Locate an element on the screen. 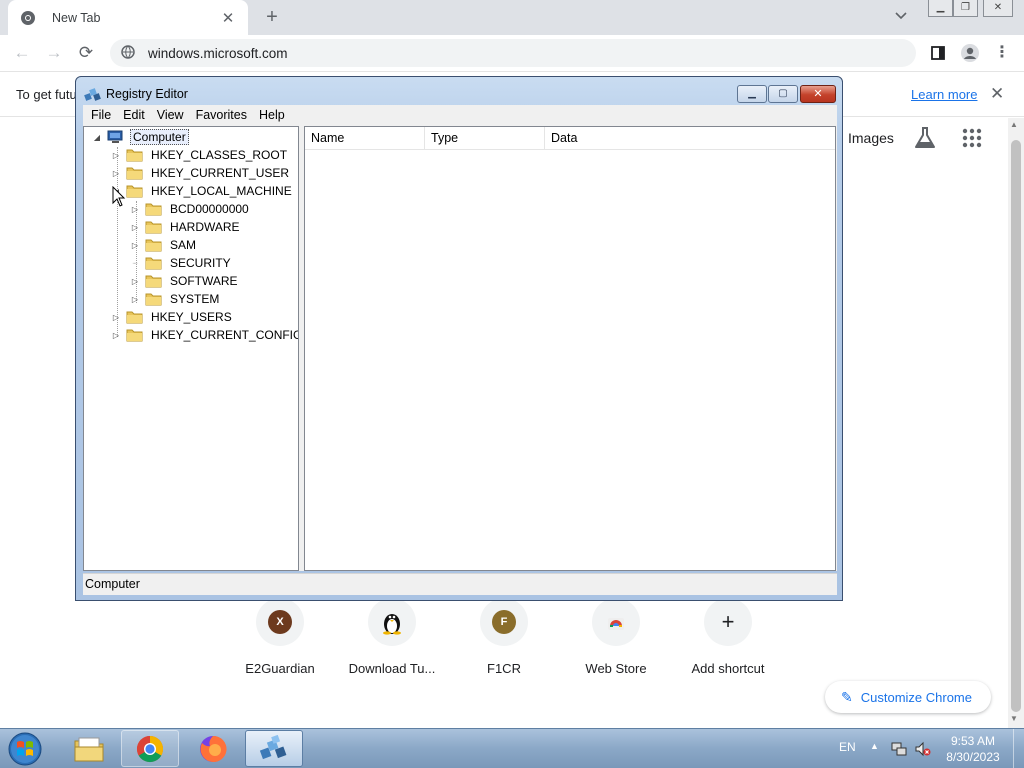 The width and height of the screenshot is (1024, 768). values-list-header: Name Type Data is located at coordinates (570, 138).